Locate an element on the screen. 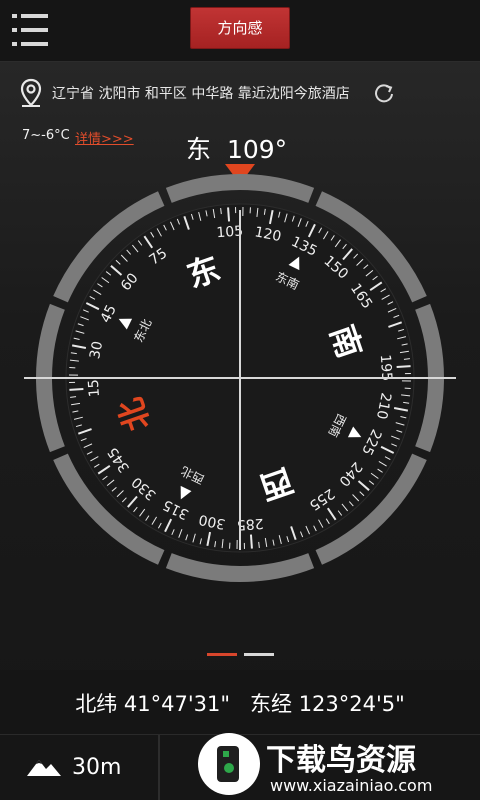 This screenshot has height=800, width=480. latitude-text: 北纬 41°47'31" is located at coordinates (152, 704).